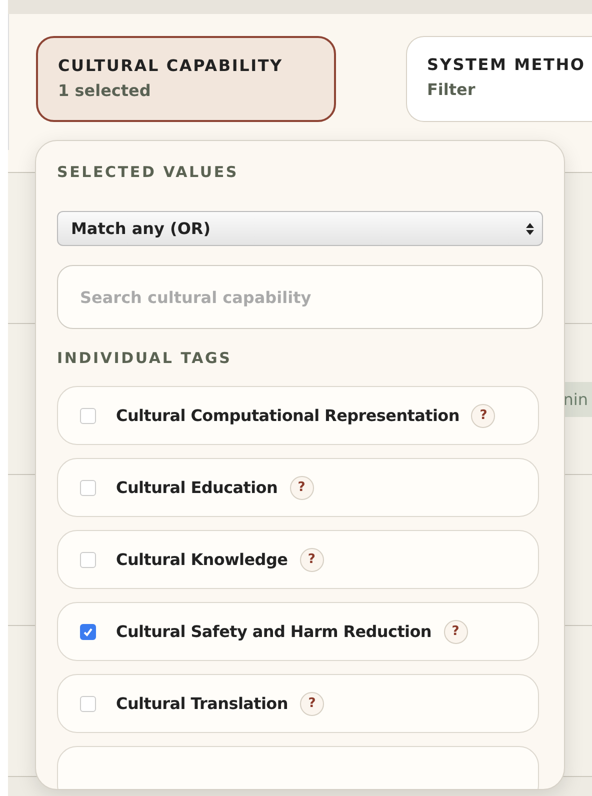  Describe the element at coordinates (298, 703) in the screenshot. I see `tag-option: Cultural Translation ?` at that location.